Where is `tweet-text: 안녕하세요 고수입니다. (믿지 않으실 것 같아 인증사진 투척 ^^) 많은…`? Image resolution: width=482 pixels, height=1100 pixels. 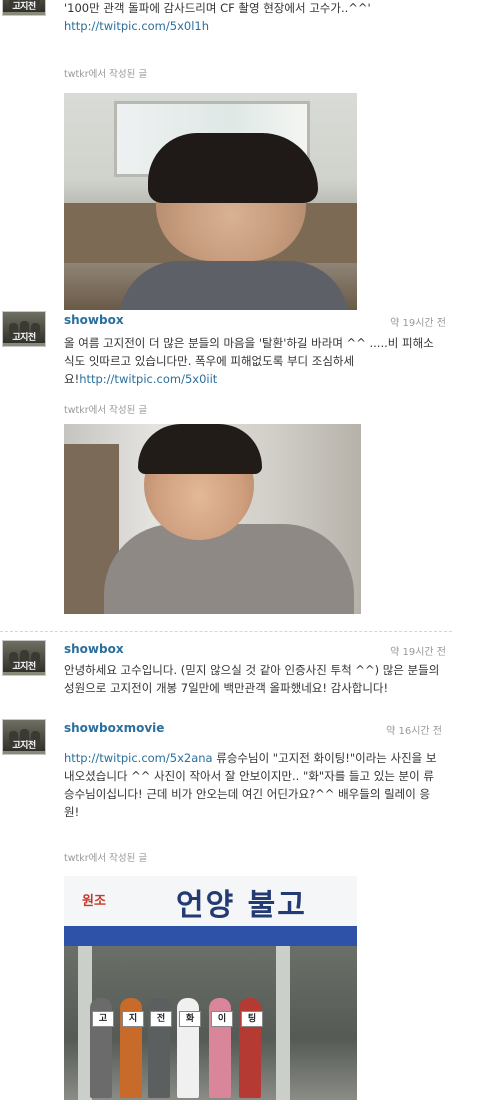
tweet-text: 안녕하세요 고수입니다. (믿지 않으실 것 같아 인증사진 투척 ^^) 많은… is located at coordinates (252, 679).